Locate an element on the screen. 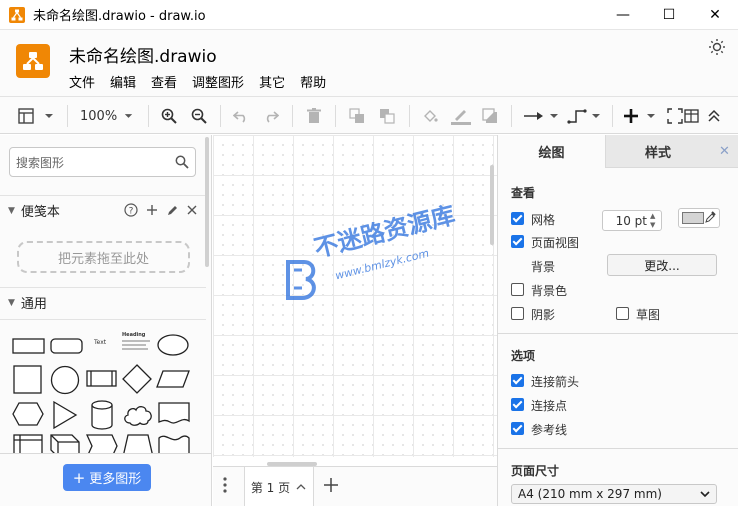  help-icon: ? is located at coordinates (131, 212).